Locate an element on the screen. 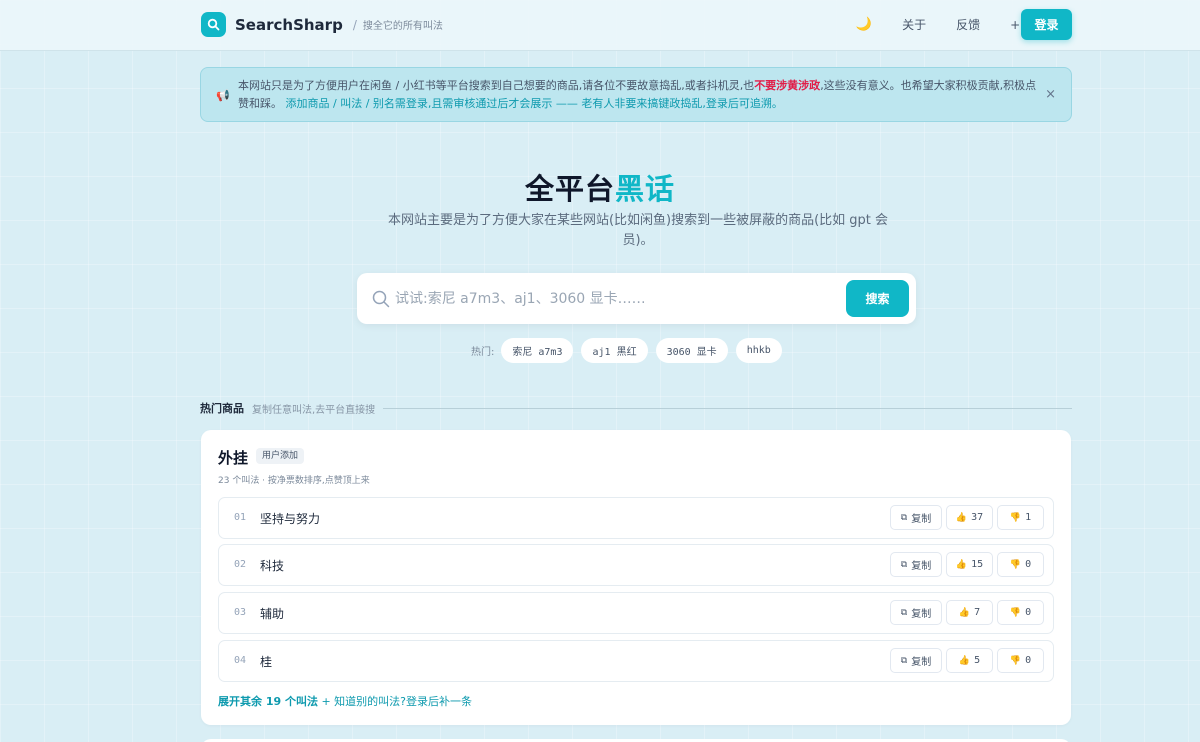 The width and height of the screenshot is (1200, 742). megaphone-icon: 📢 is located at coordinates (223, 95).